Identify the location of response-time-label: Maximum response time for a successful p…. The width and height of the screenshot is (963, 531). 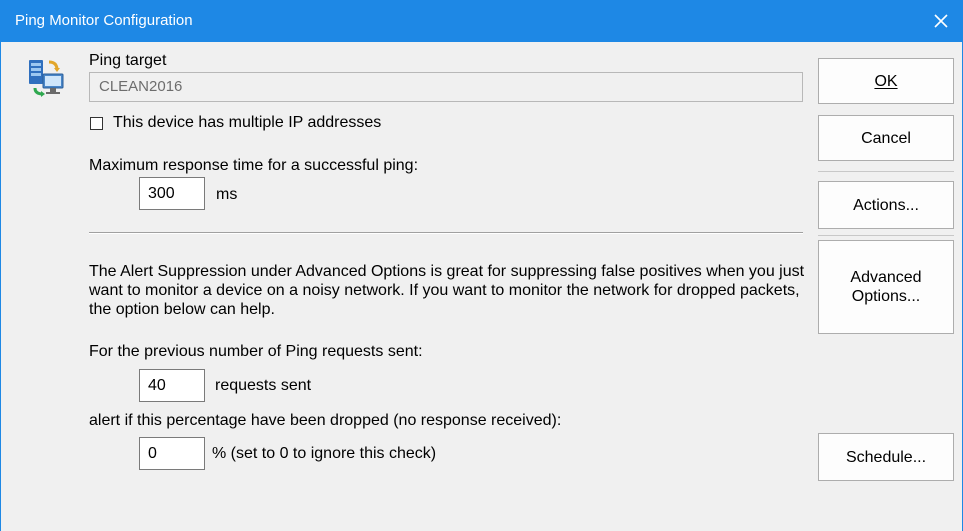
(254, 165).